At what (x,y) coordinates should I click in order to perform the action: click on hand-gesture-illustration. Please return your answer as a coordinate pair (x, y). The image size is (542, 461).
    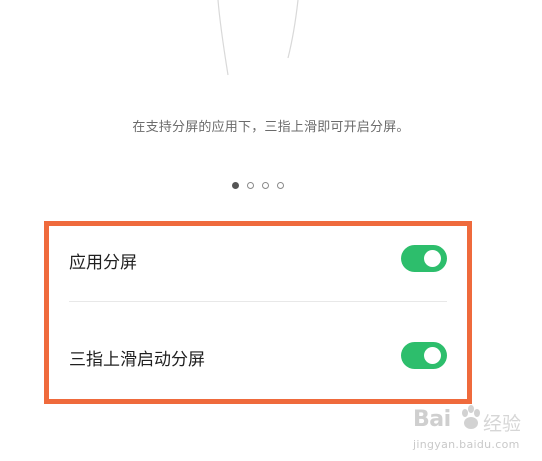
    Looking at the image, I should click on (258, 38).